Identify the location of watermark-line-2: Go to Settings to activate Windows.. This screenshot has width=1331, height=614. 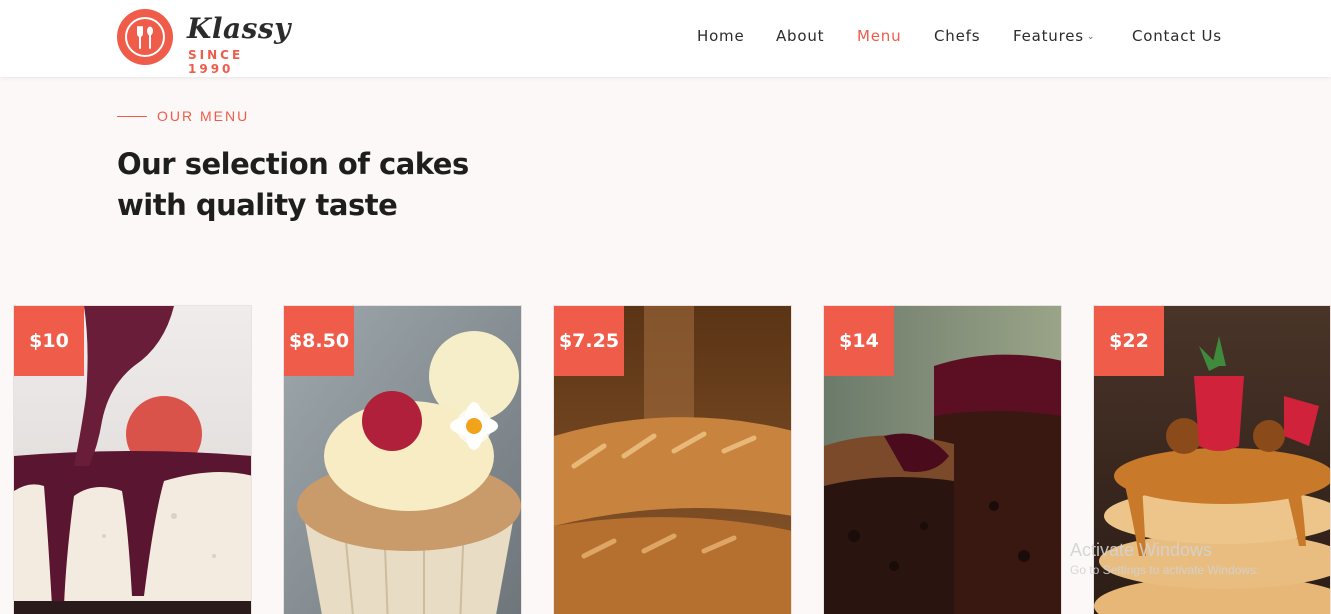
(1165, 570).